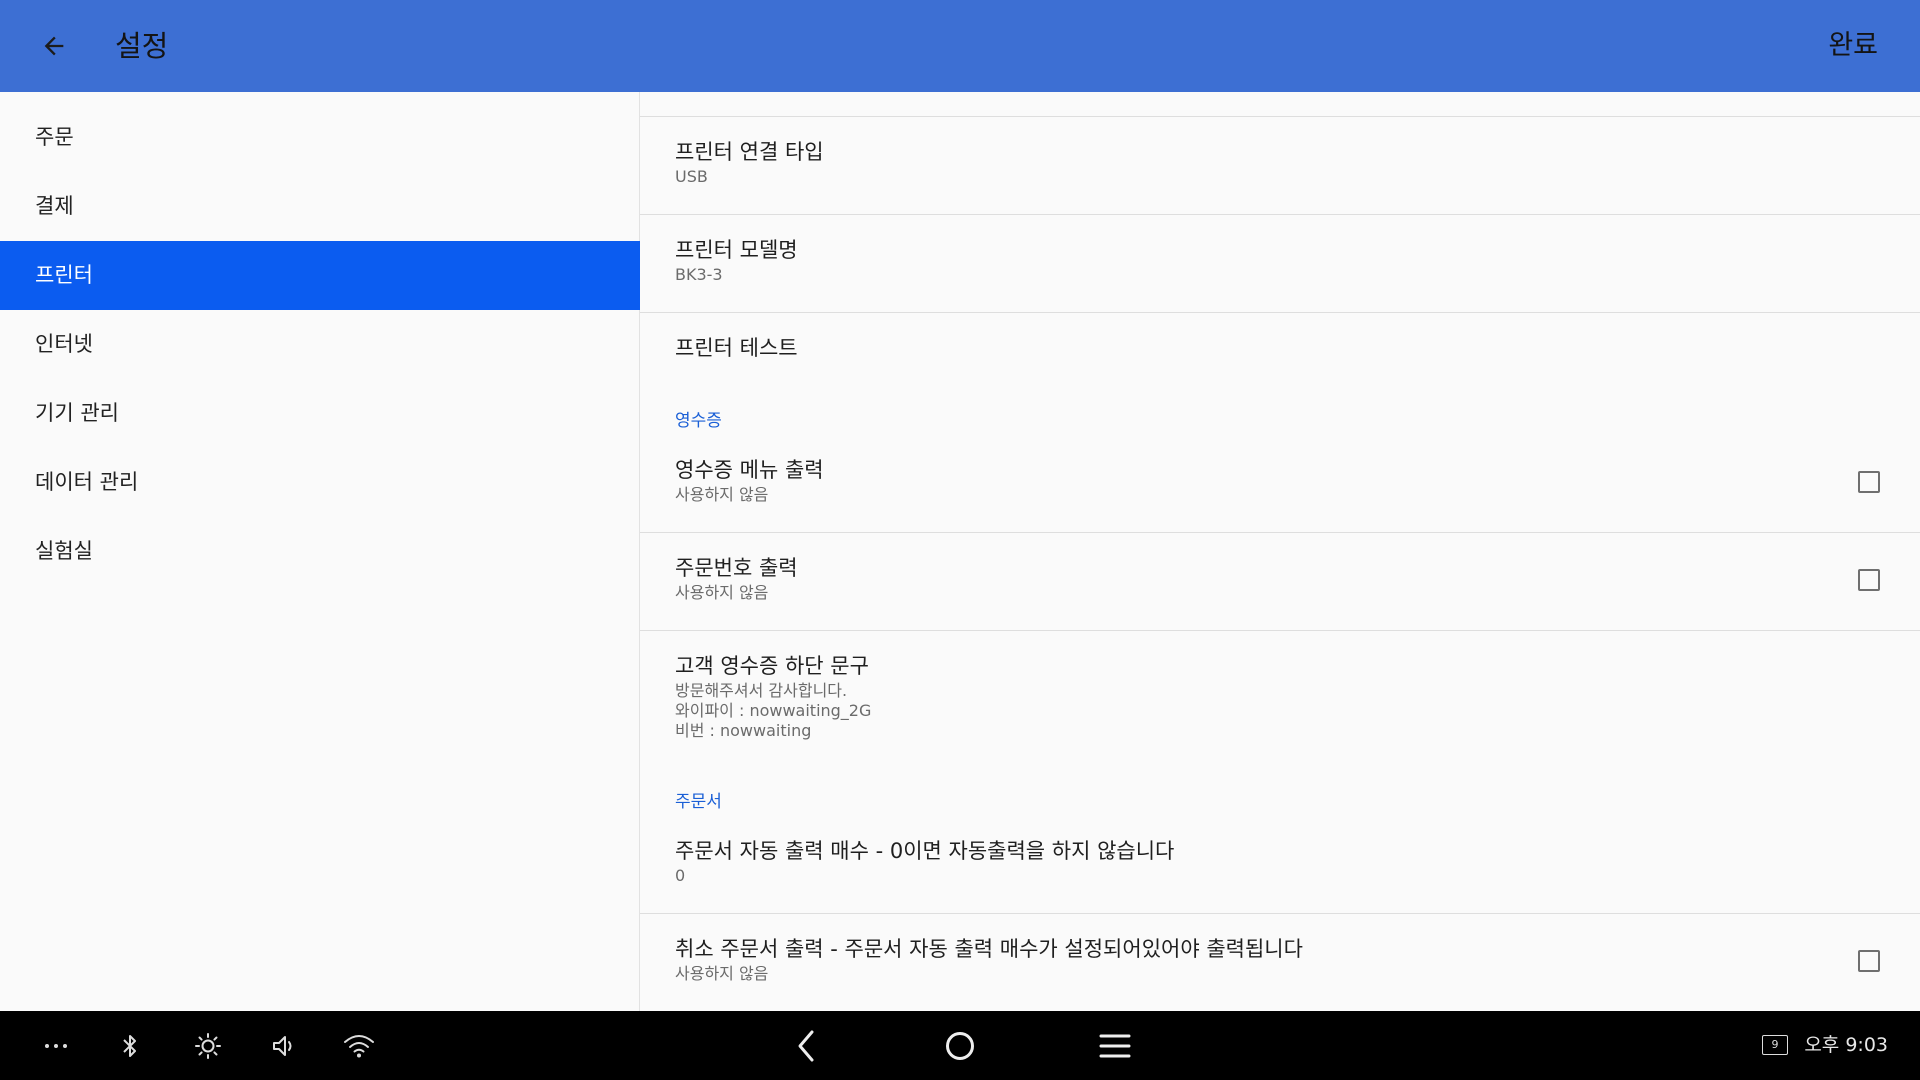 This screenshot has width=1920, height=1080. Describe the element at coordinates (806, 1045) in the screenshot. I see `nav-back-icon` at that location.